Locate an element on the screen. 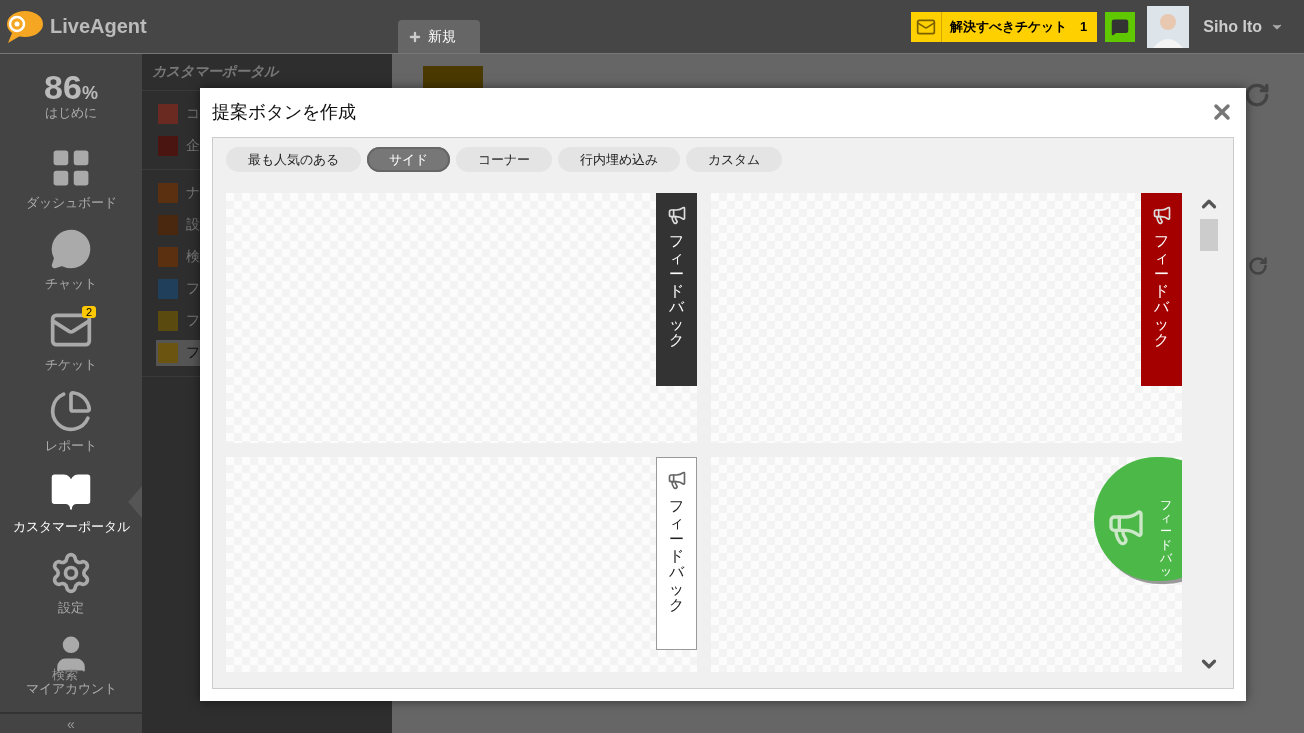 This screenshot has height=733, width=1304. search-label: 検索 is located at coordinates (65, 675).